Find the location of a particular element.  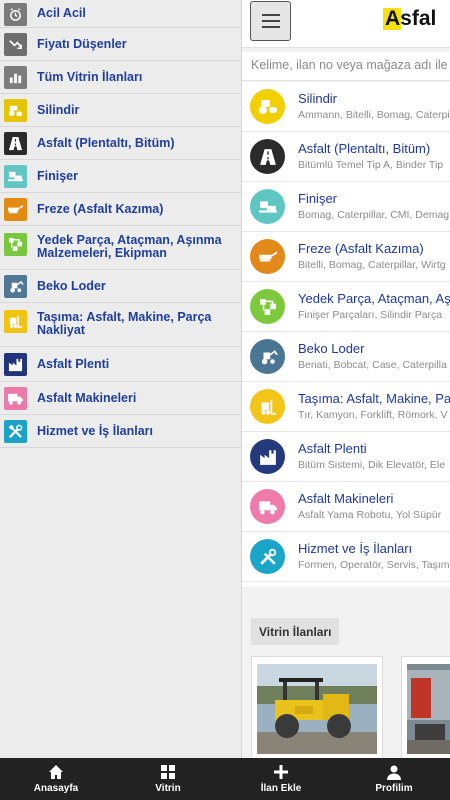

category-subtitle: Bitelli, Bomag, Caterpillar, Wirtg is located at coordinates (372, 265).